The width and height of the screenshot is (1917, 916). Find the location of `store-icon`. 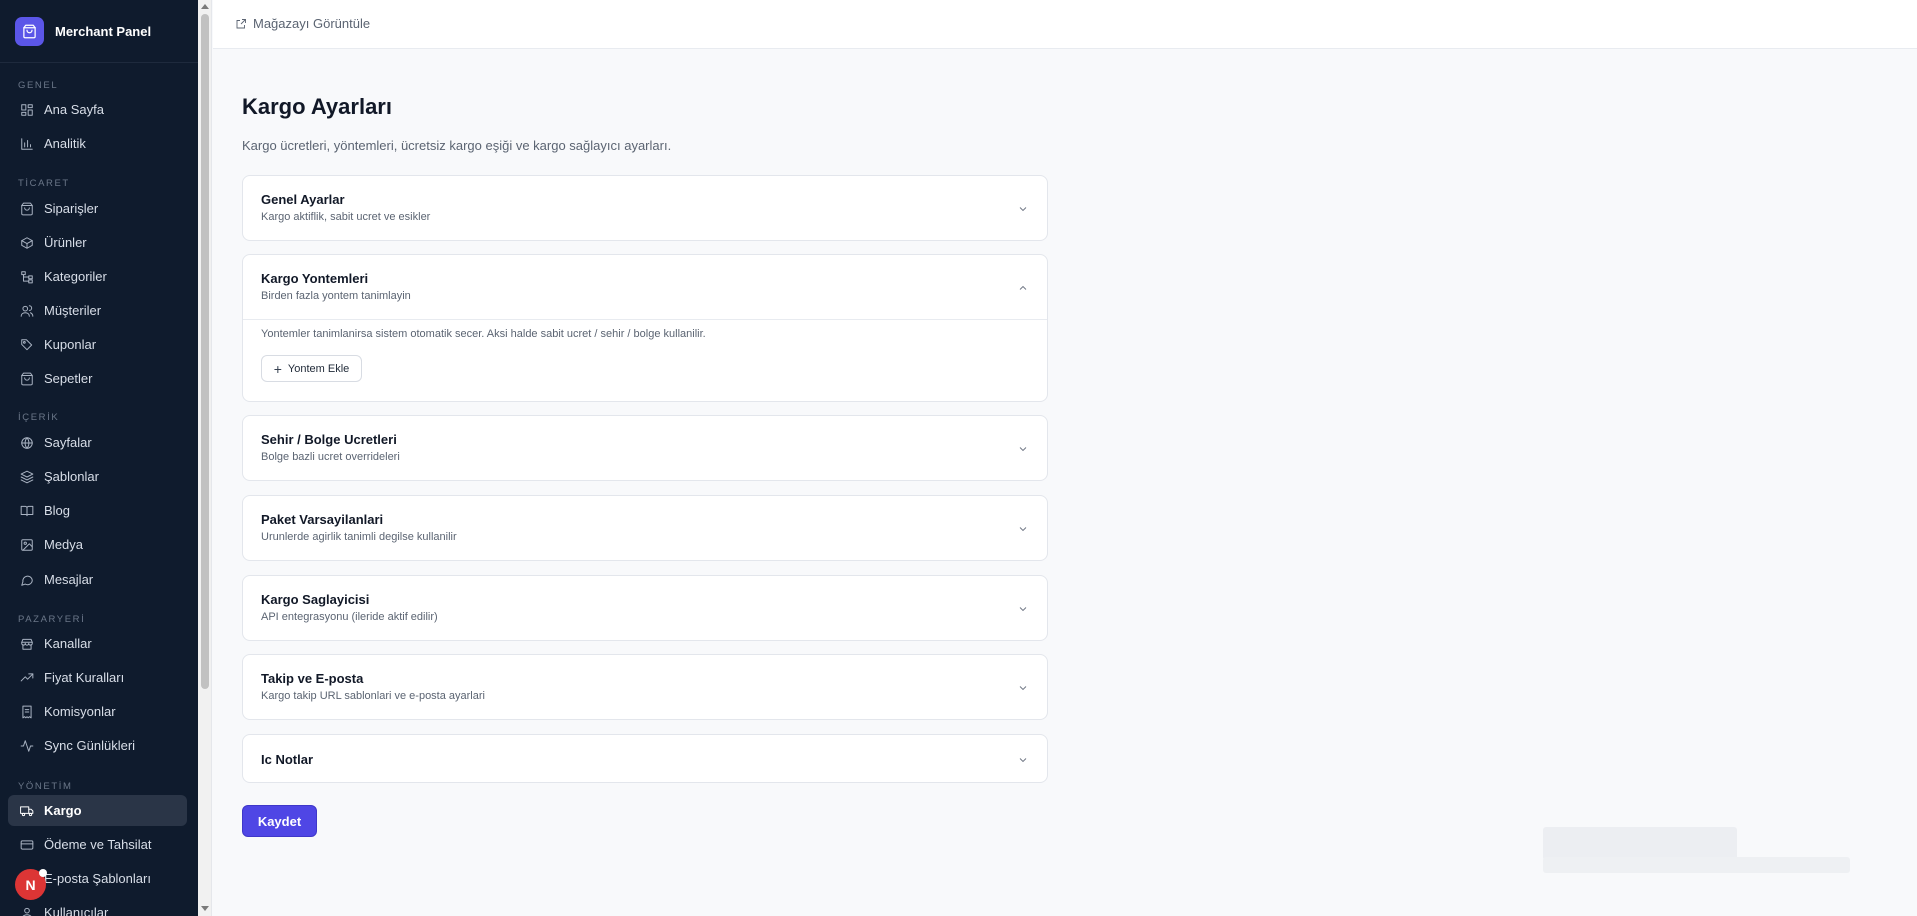

store-icon is located at coordinates (26, 643).